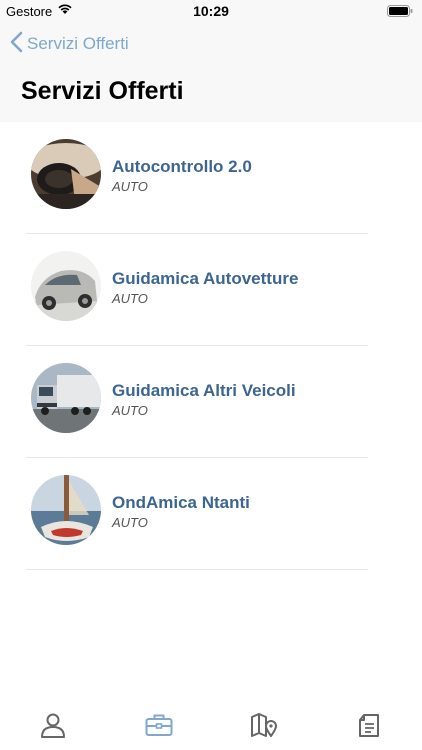  I want to click on page-title: Servizi Offerti, so click(102, 91).